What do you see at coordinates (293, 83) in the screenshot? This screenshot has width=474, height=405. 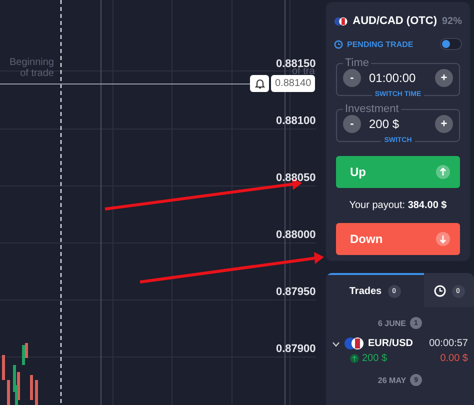 I see `current-price-tag: 0.88140` at bounding box center [293, 83].